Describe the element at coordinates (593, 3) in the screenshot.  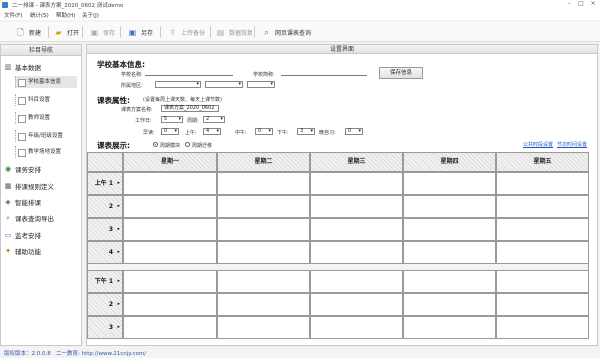
I see `close-icon: ×` at that location.